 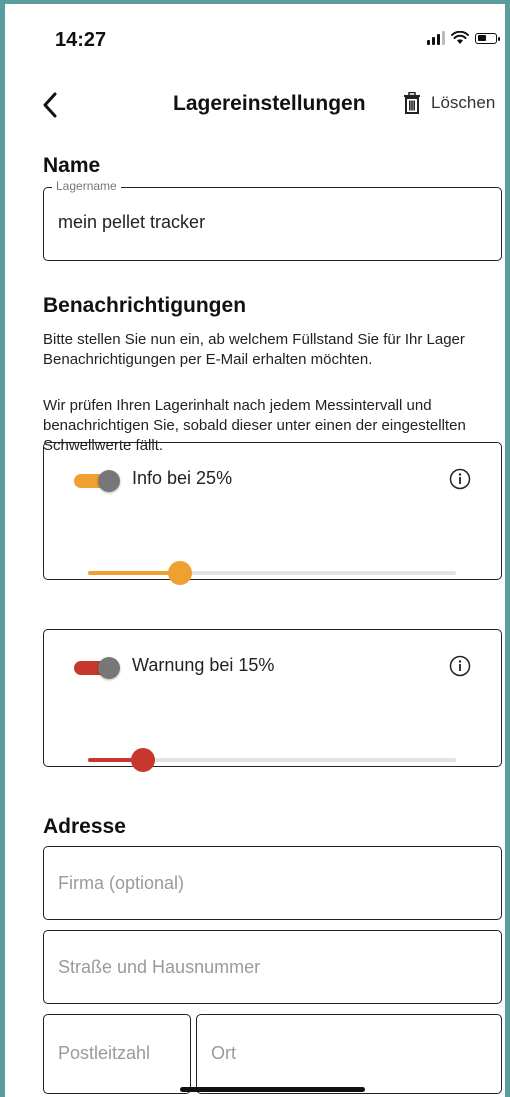 I want to click on warning-threshold-label: Warnung bei 15%, so click(x=203, y=665).